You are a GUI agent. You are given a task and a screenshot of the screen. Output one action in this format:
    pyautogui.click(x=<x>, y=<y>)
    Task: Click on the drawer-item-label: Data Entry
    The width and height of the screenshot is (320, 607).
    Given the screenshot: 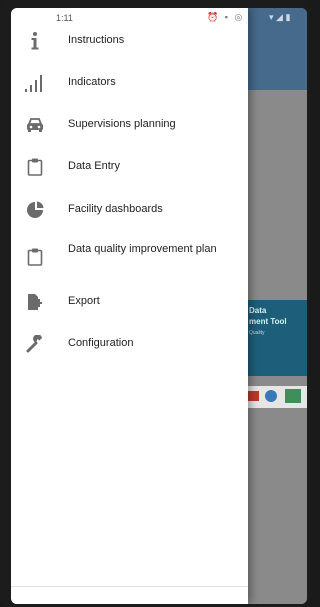 What is the action you would take?
    pyautogui.click(x=94, y=166)
    